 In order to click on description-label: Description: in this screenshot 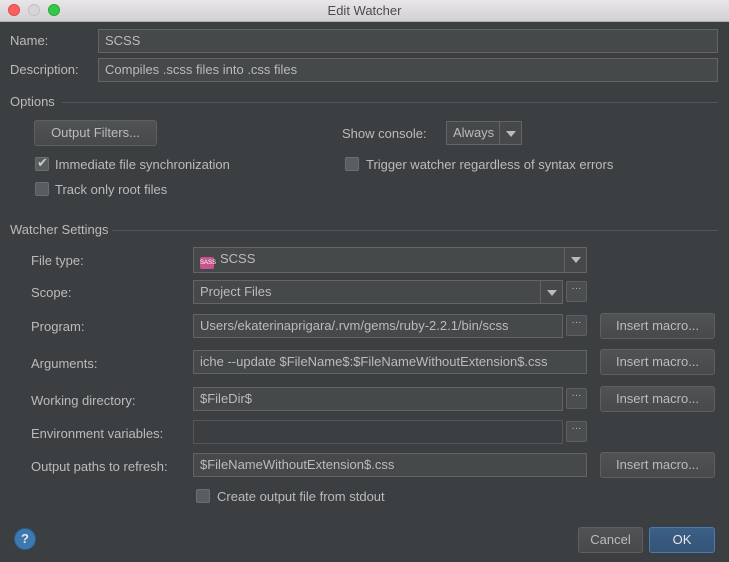, I will do `click(44, 69)`.